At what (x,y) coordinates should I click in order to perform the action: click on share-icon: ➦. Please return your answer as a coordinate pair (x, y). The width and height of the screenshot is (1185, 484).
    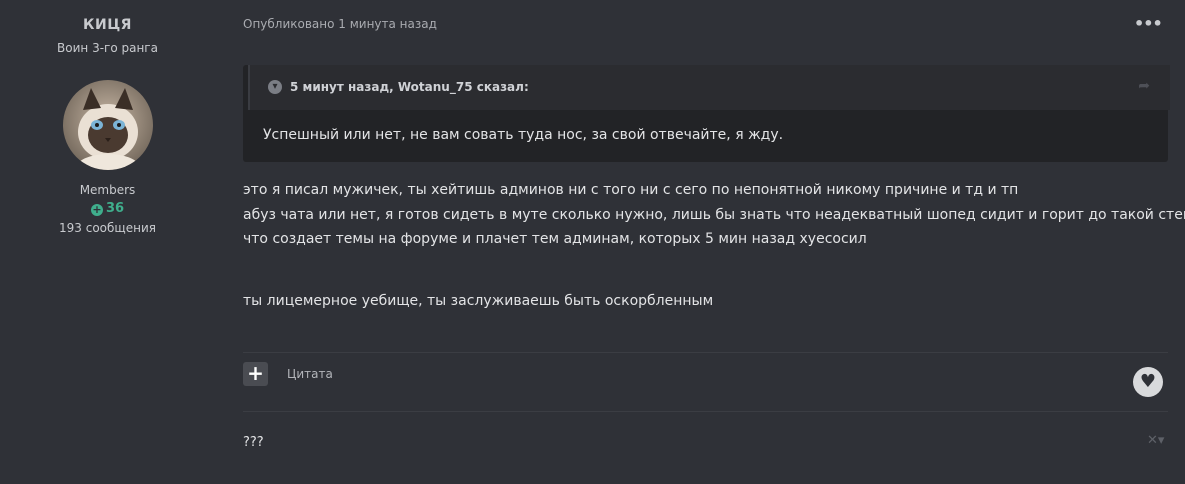
    Looking at the image, I should click on (1144, 86).